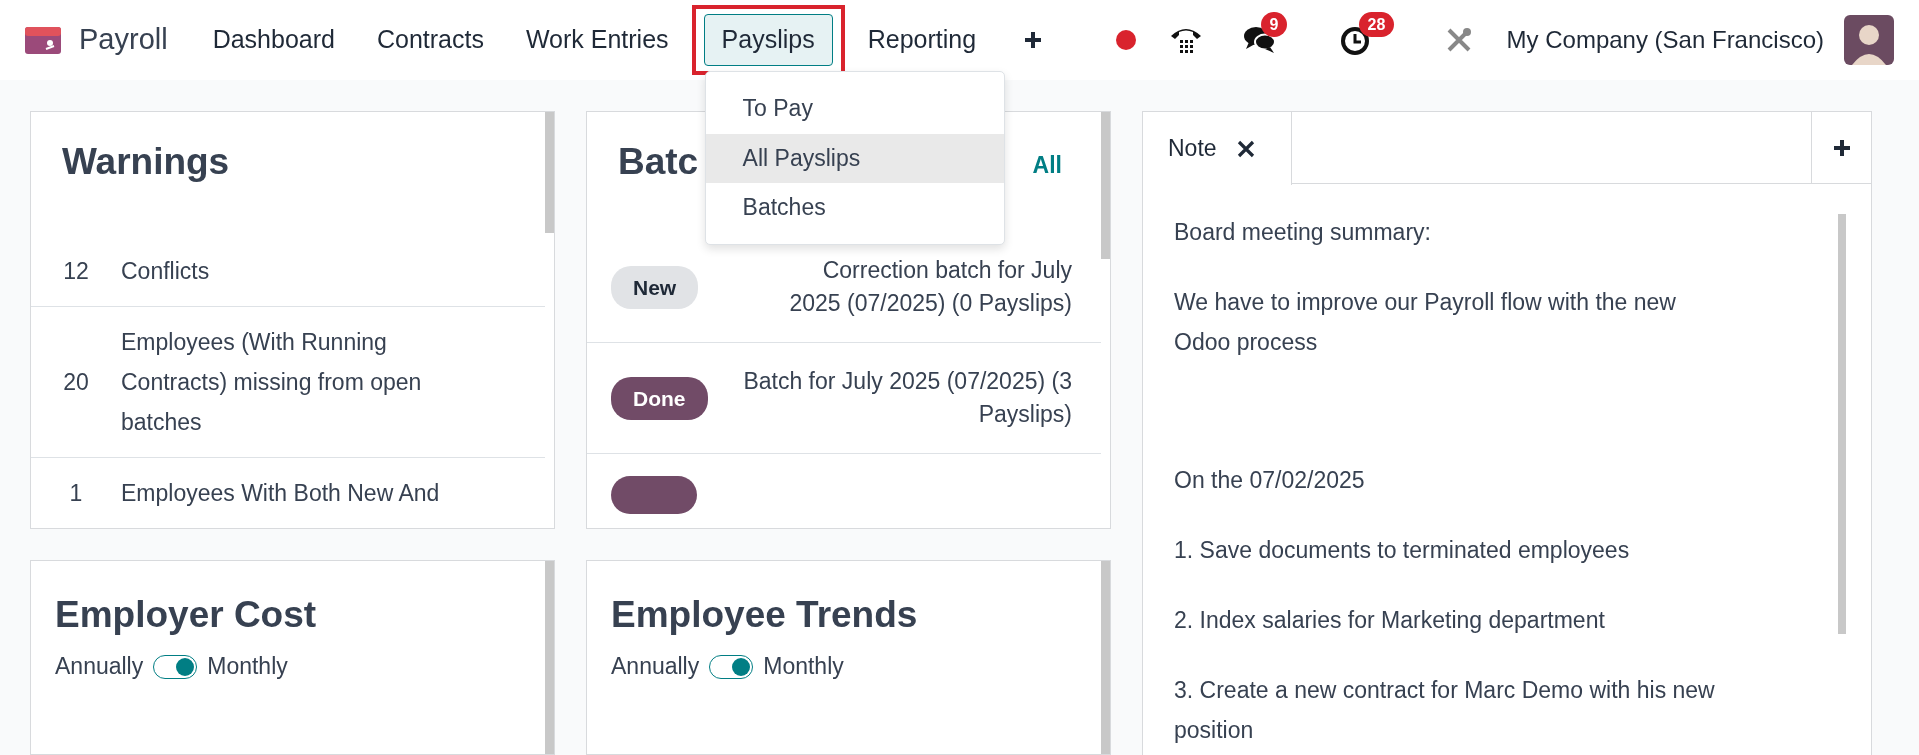 This screenshot has width=1919, height=755. Describe the element at coordinates (1665, 40) in the screenshot. I see `company-name: My Company (San Francisco)` at that location.